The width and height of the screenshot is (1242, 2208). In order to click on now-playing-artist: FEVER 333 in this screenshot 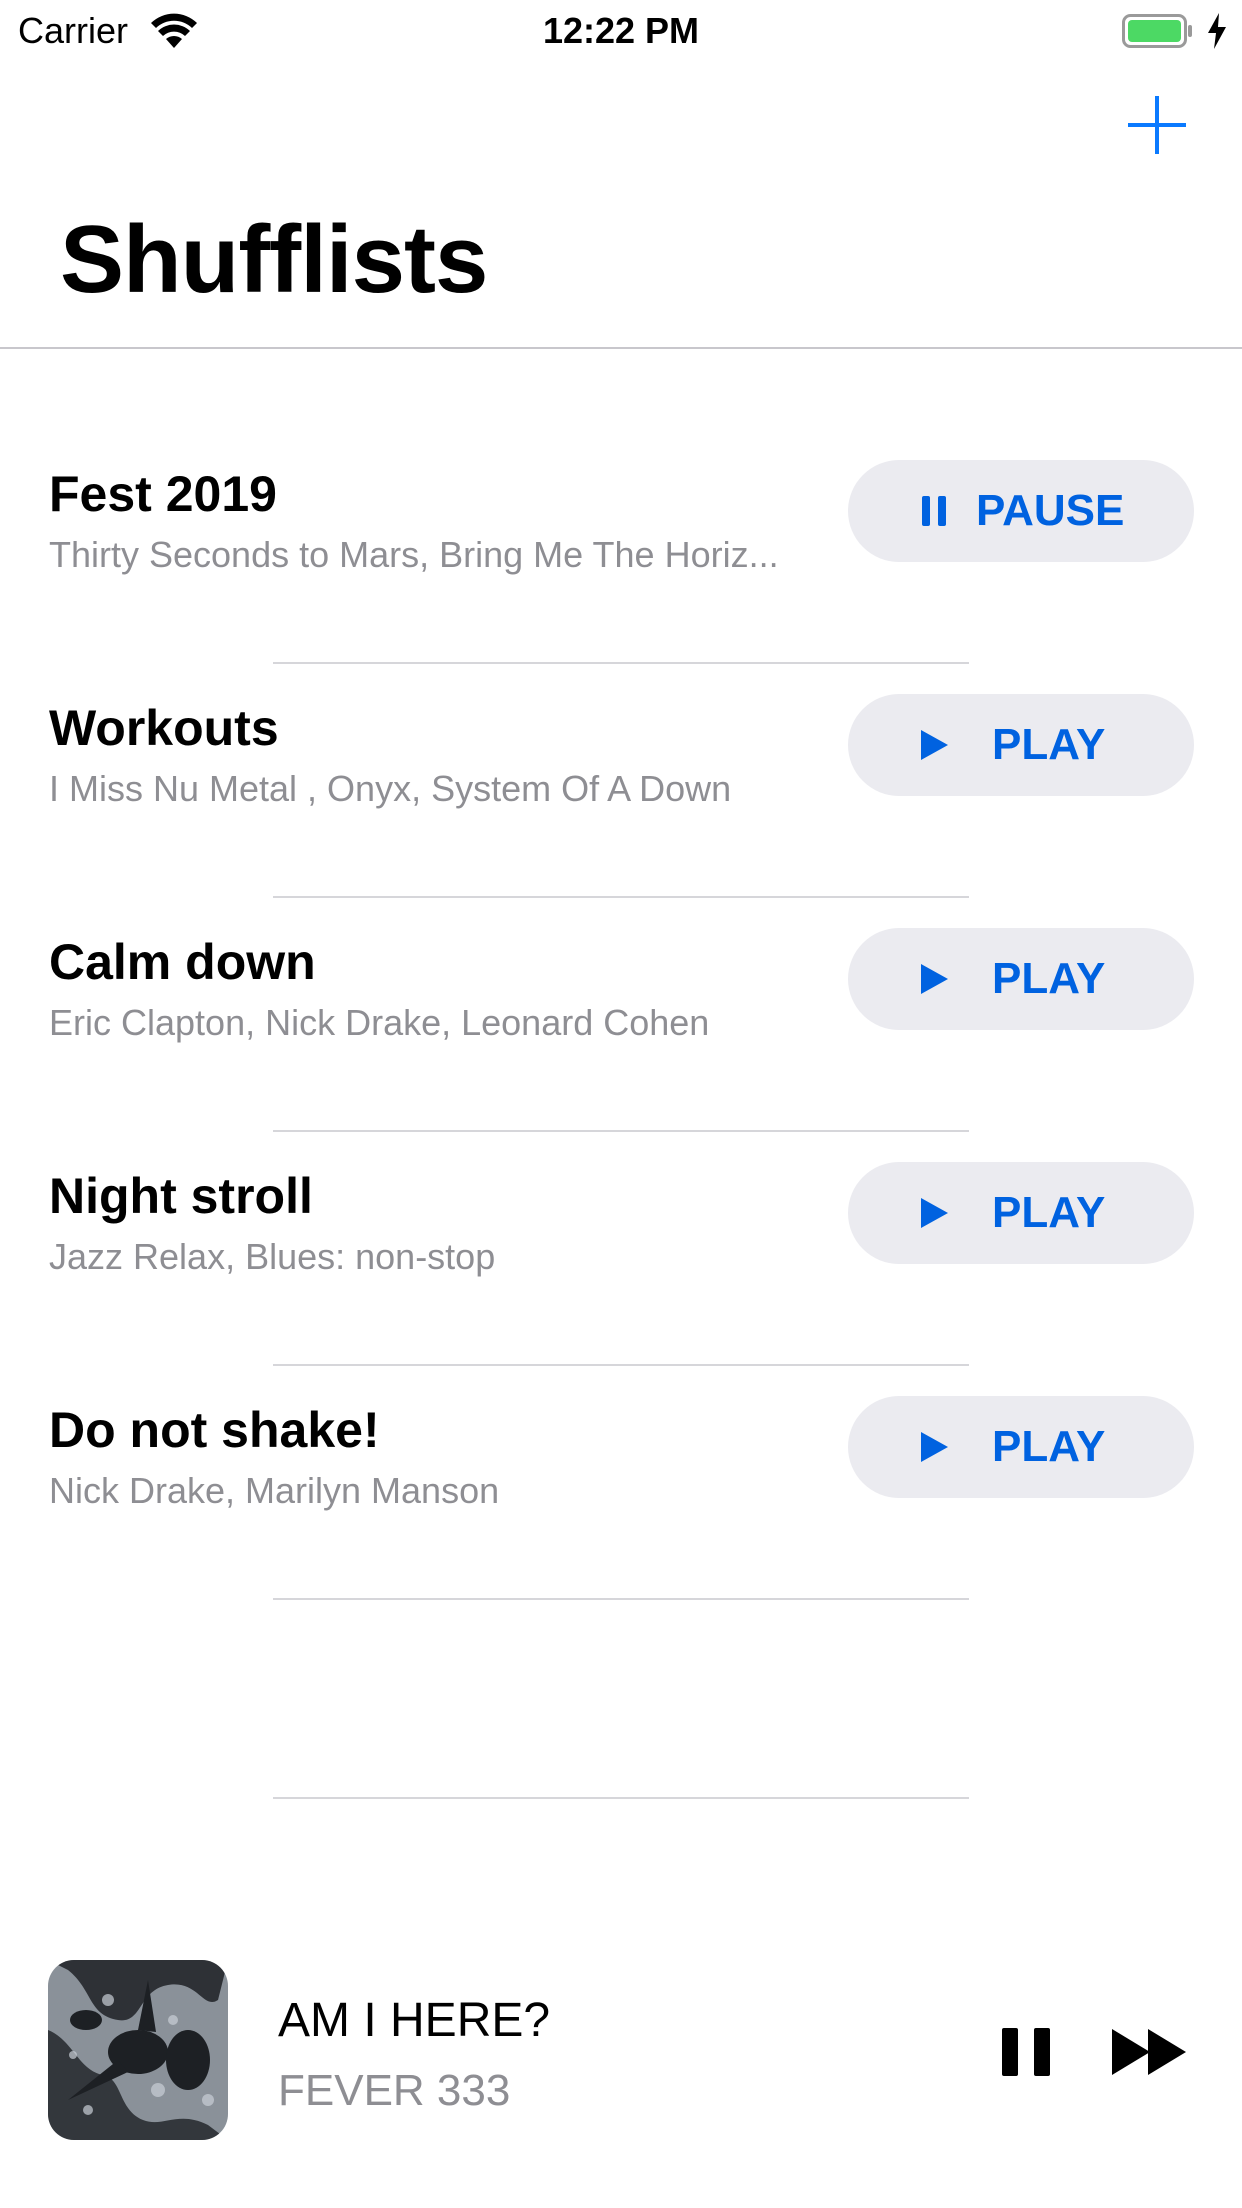, I will do `click(394, 2090)`.